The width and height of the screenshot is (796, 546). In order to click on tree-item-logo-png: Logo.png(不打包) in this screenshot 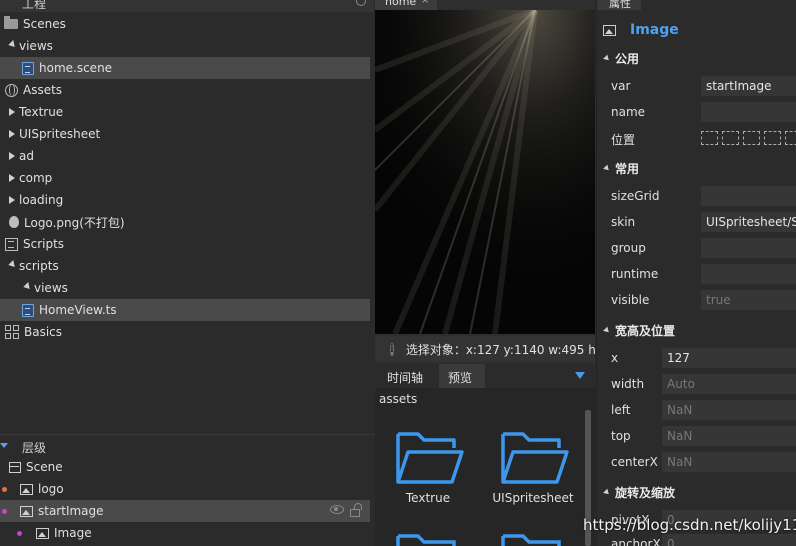, I will do `click(185, 222)`.